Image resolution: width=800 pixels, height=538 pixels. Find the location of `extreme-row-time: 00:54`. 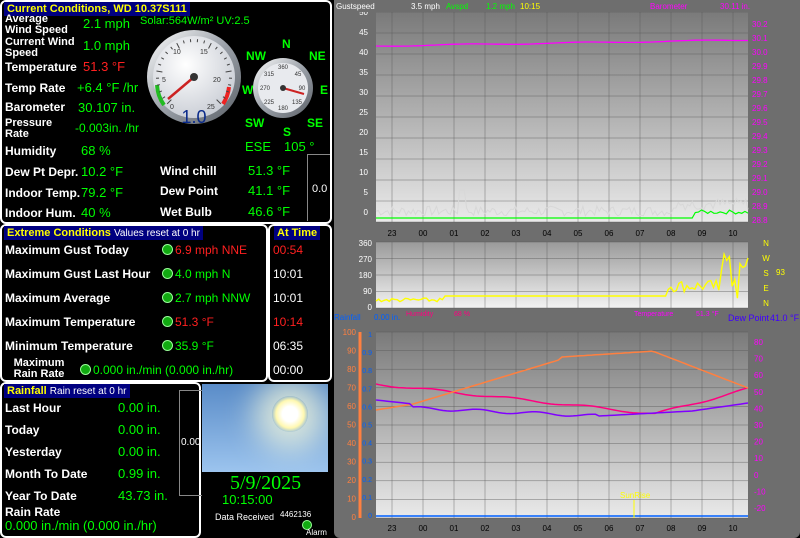

extreme-row-time: 00:54 is located at coordinates (288, 250).